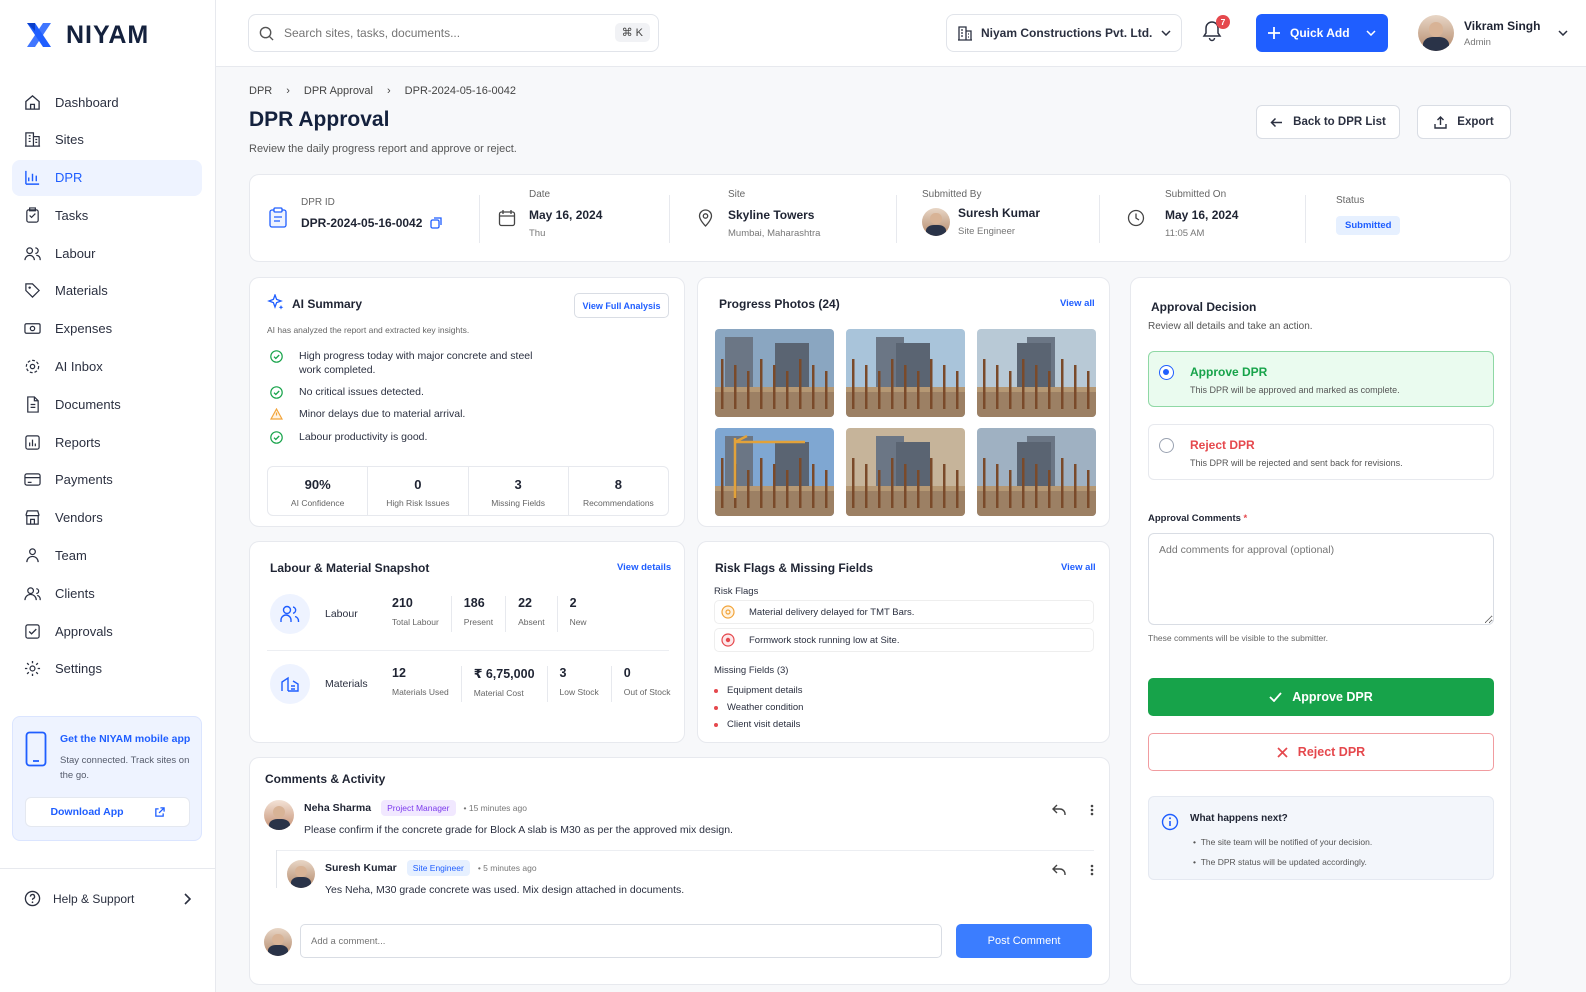  What do you see at coordinates (107, 898) in the screenshot?
I see `help-support-item: Help & Support` at bounding box center [107, 898].